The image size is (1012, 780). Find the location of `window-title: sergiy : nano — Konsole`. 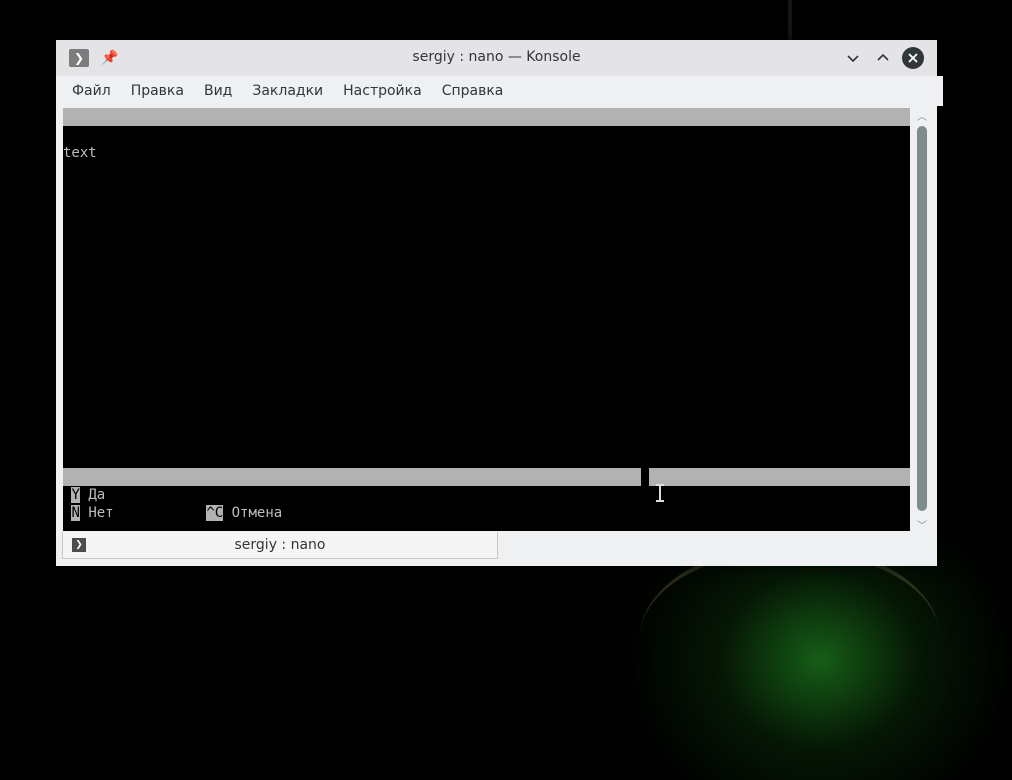

window-title: sergiy : nano — Konsole is located at coordinates (496, 57).